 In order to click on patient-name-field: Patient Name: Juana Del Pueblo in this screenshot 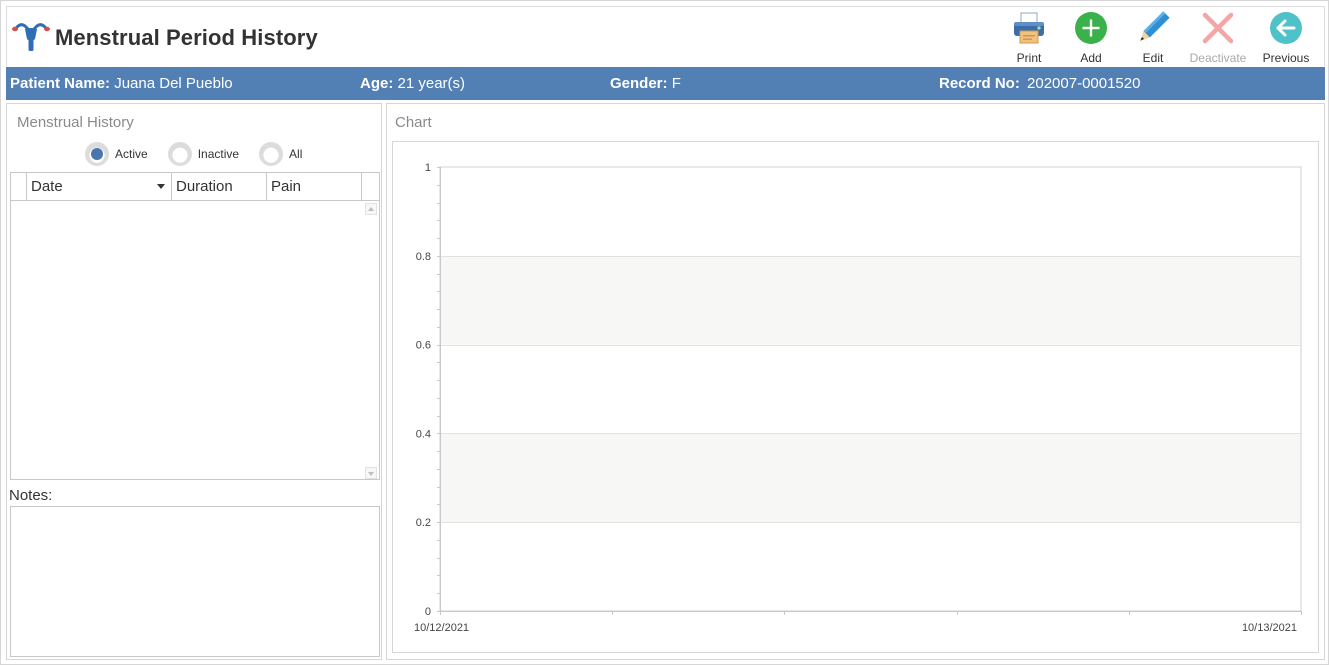, I will do `click(121, 83)`.